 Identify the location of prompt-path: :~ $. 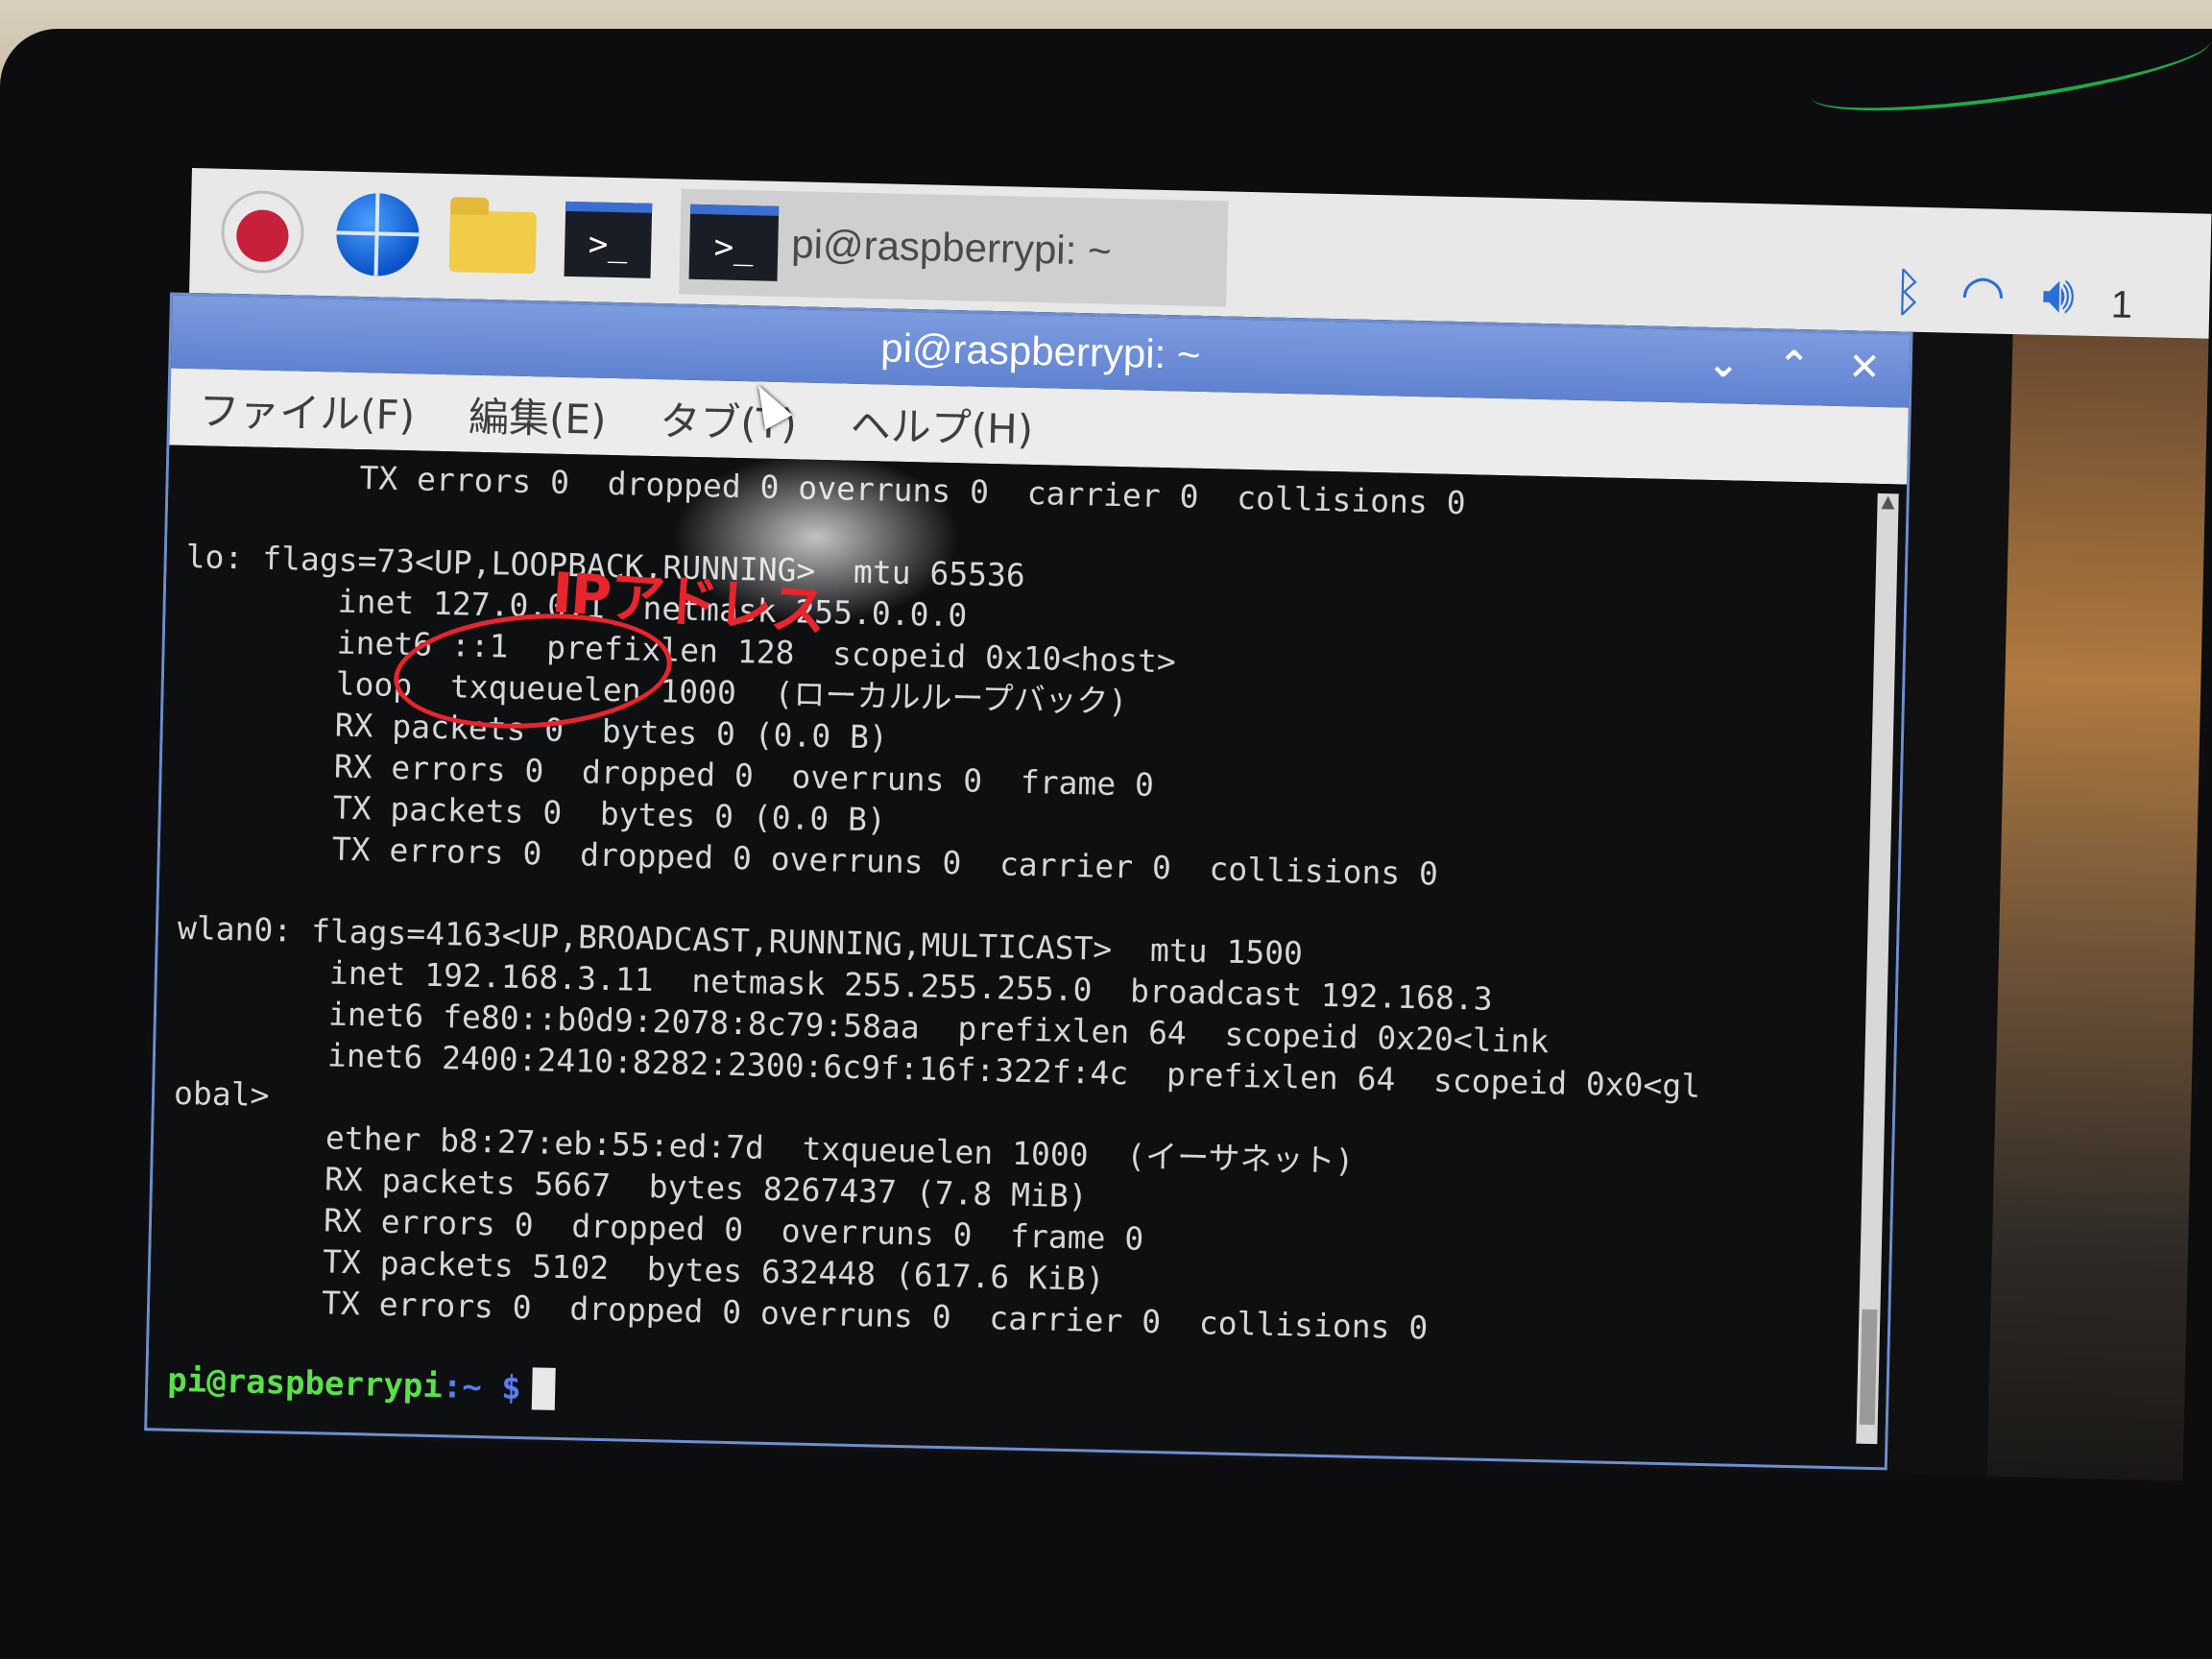
(482, 1387).